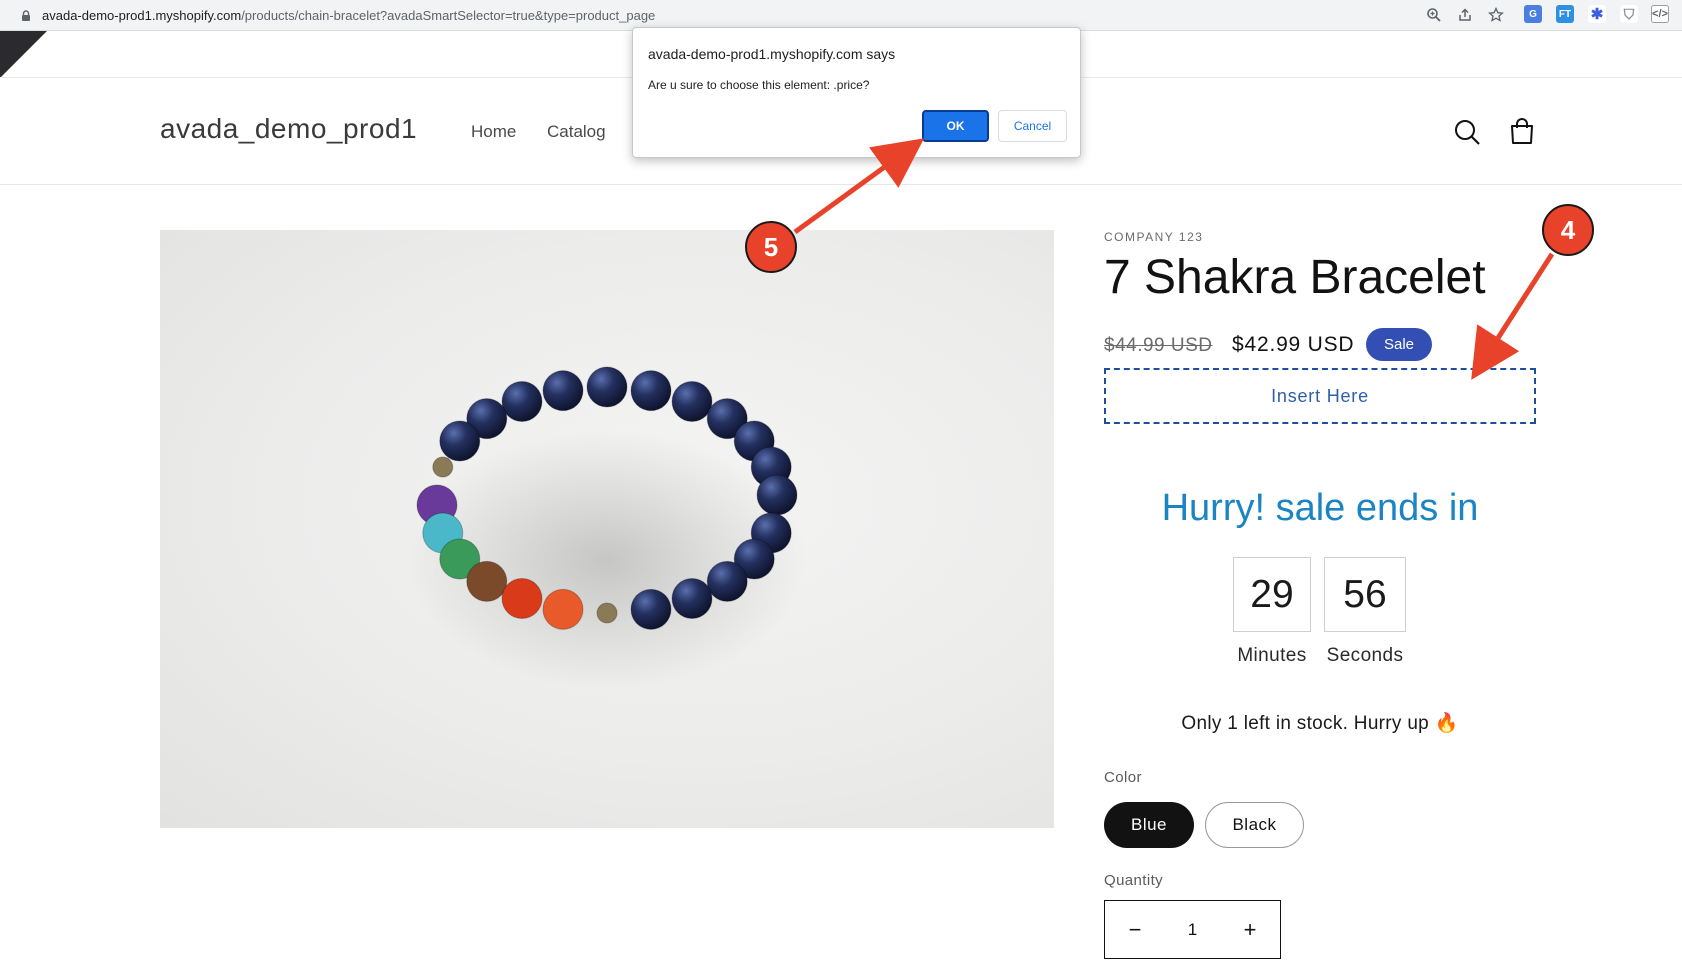  Describe the element at coordinates (1174, 259) in the screenshot. I see `annotation-arrows` at that location.